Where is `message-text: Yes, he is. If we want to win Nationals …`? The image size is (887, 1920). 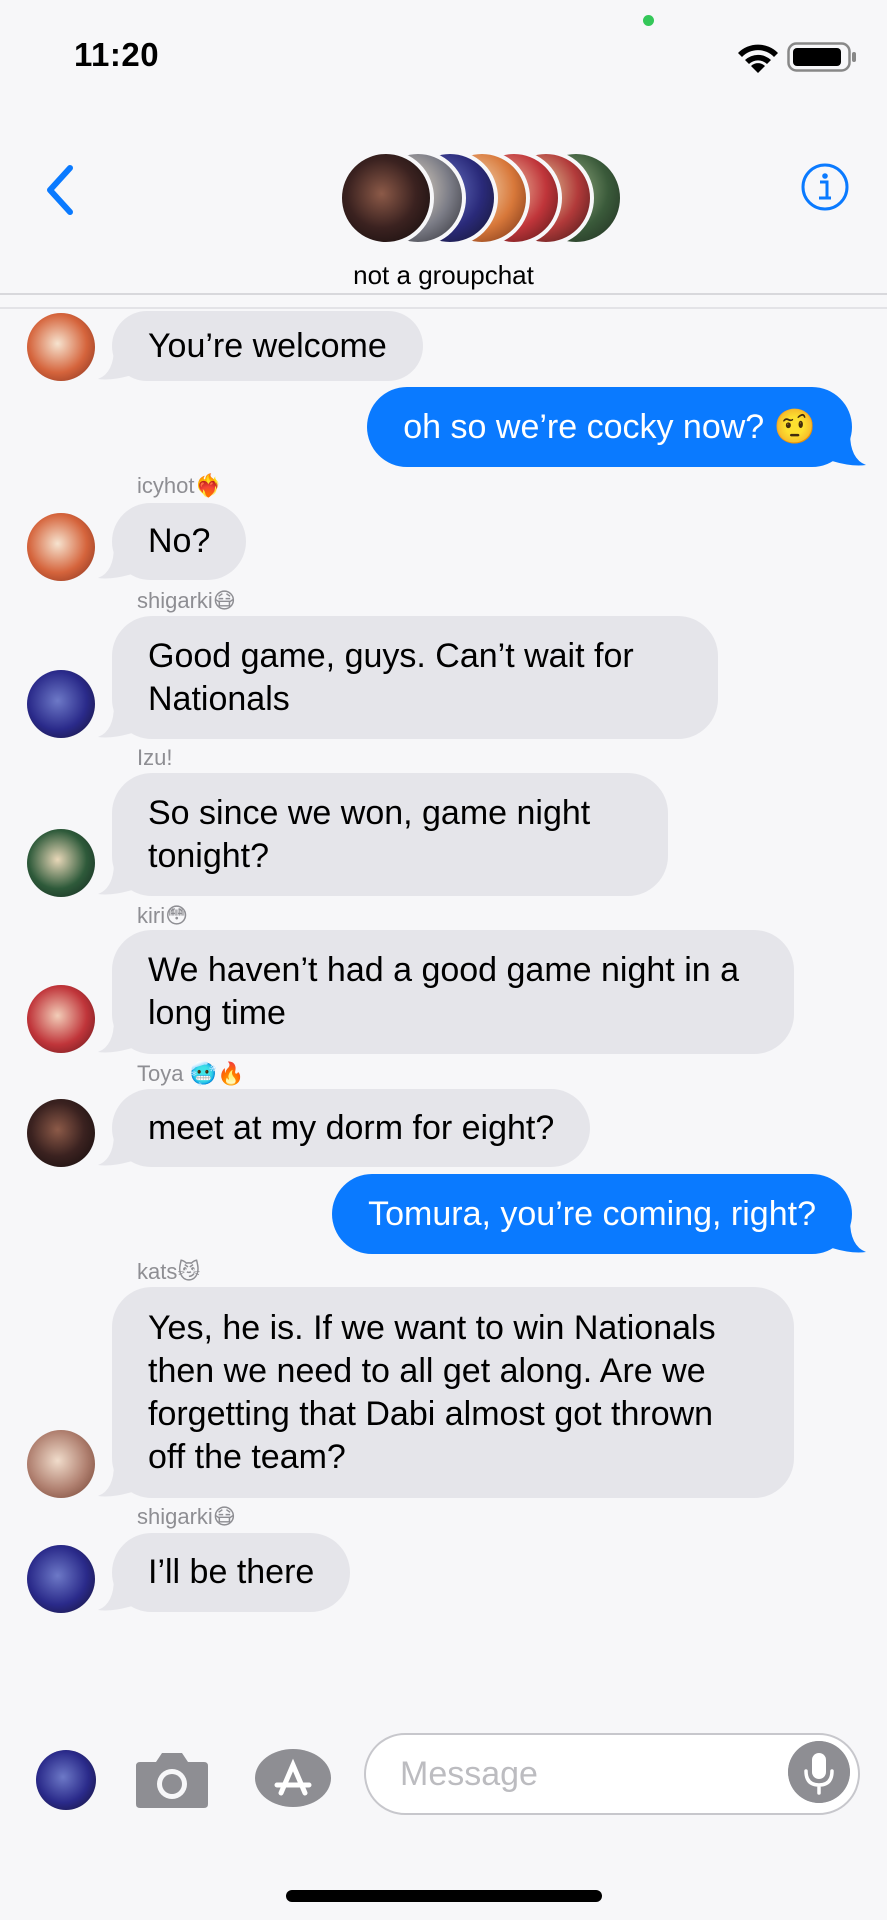
message-text: Yes, he is. If we want to win Nationals … is located at coordinates (432, 1392).